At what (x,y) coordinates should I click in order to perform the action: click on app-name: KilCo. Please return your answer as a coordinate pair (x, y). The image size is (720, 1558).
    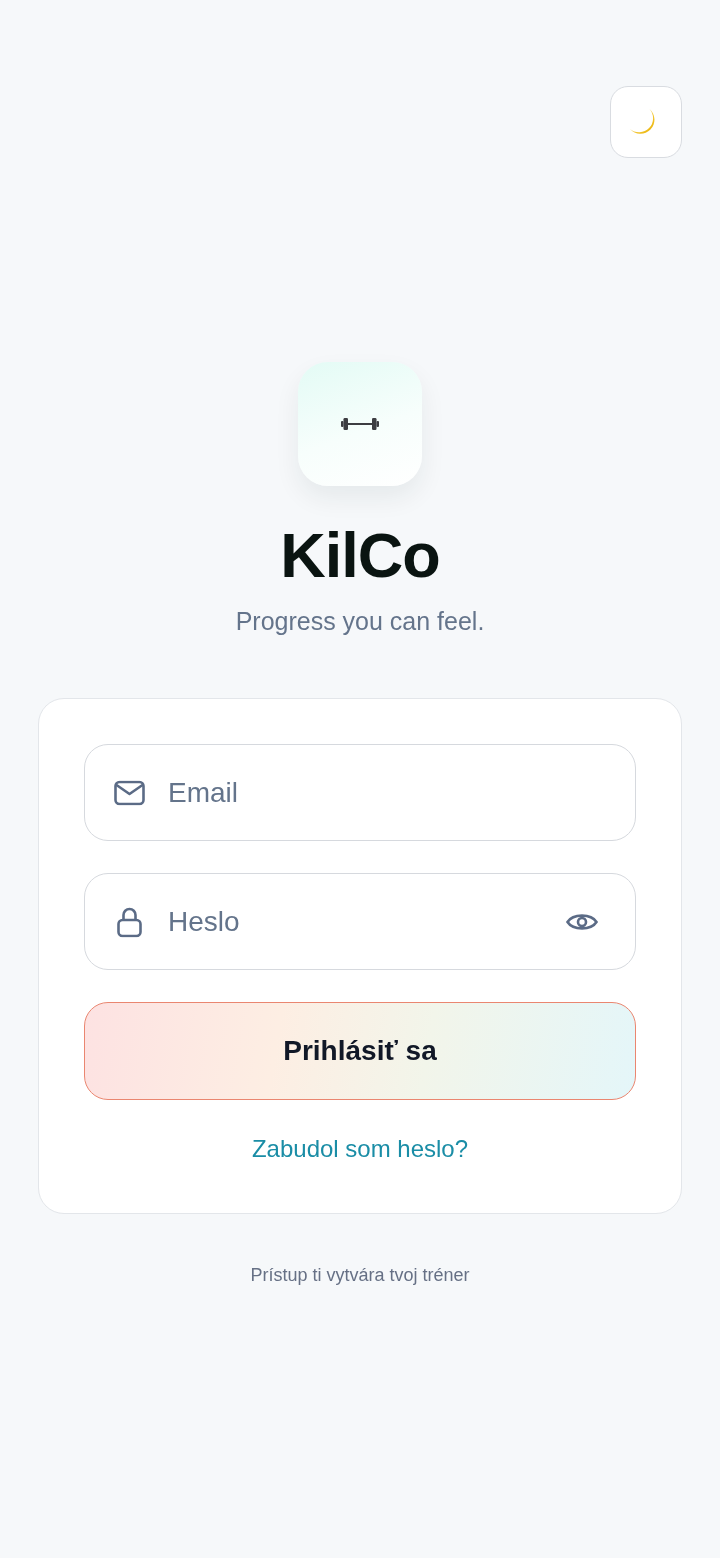
    Looking at the image, I should click on (360, 555).